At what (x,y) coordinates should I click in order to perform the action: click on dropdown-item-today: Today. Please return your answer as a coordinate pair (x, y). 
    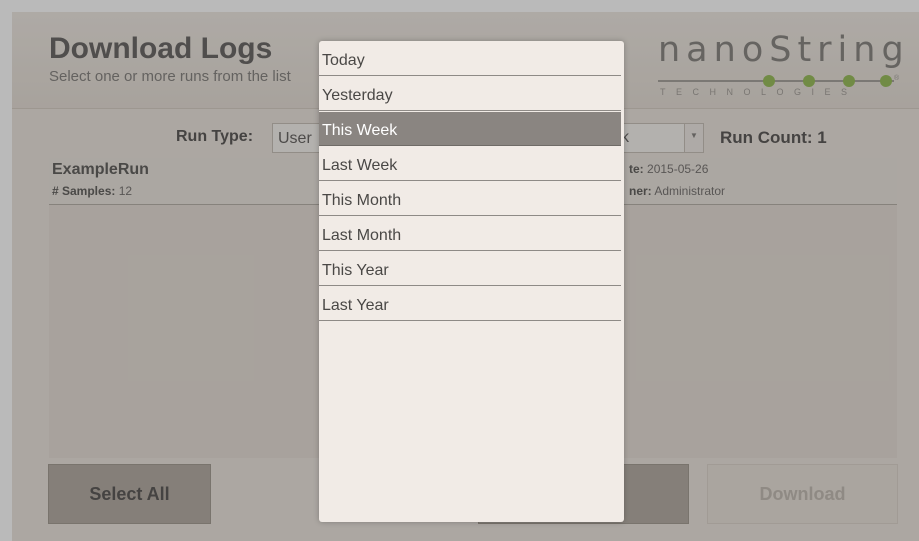
    Looking at the image, I should click on (470, 59).